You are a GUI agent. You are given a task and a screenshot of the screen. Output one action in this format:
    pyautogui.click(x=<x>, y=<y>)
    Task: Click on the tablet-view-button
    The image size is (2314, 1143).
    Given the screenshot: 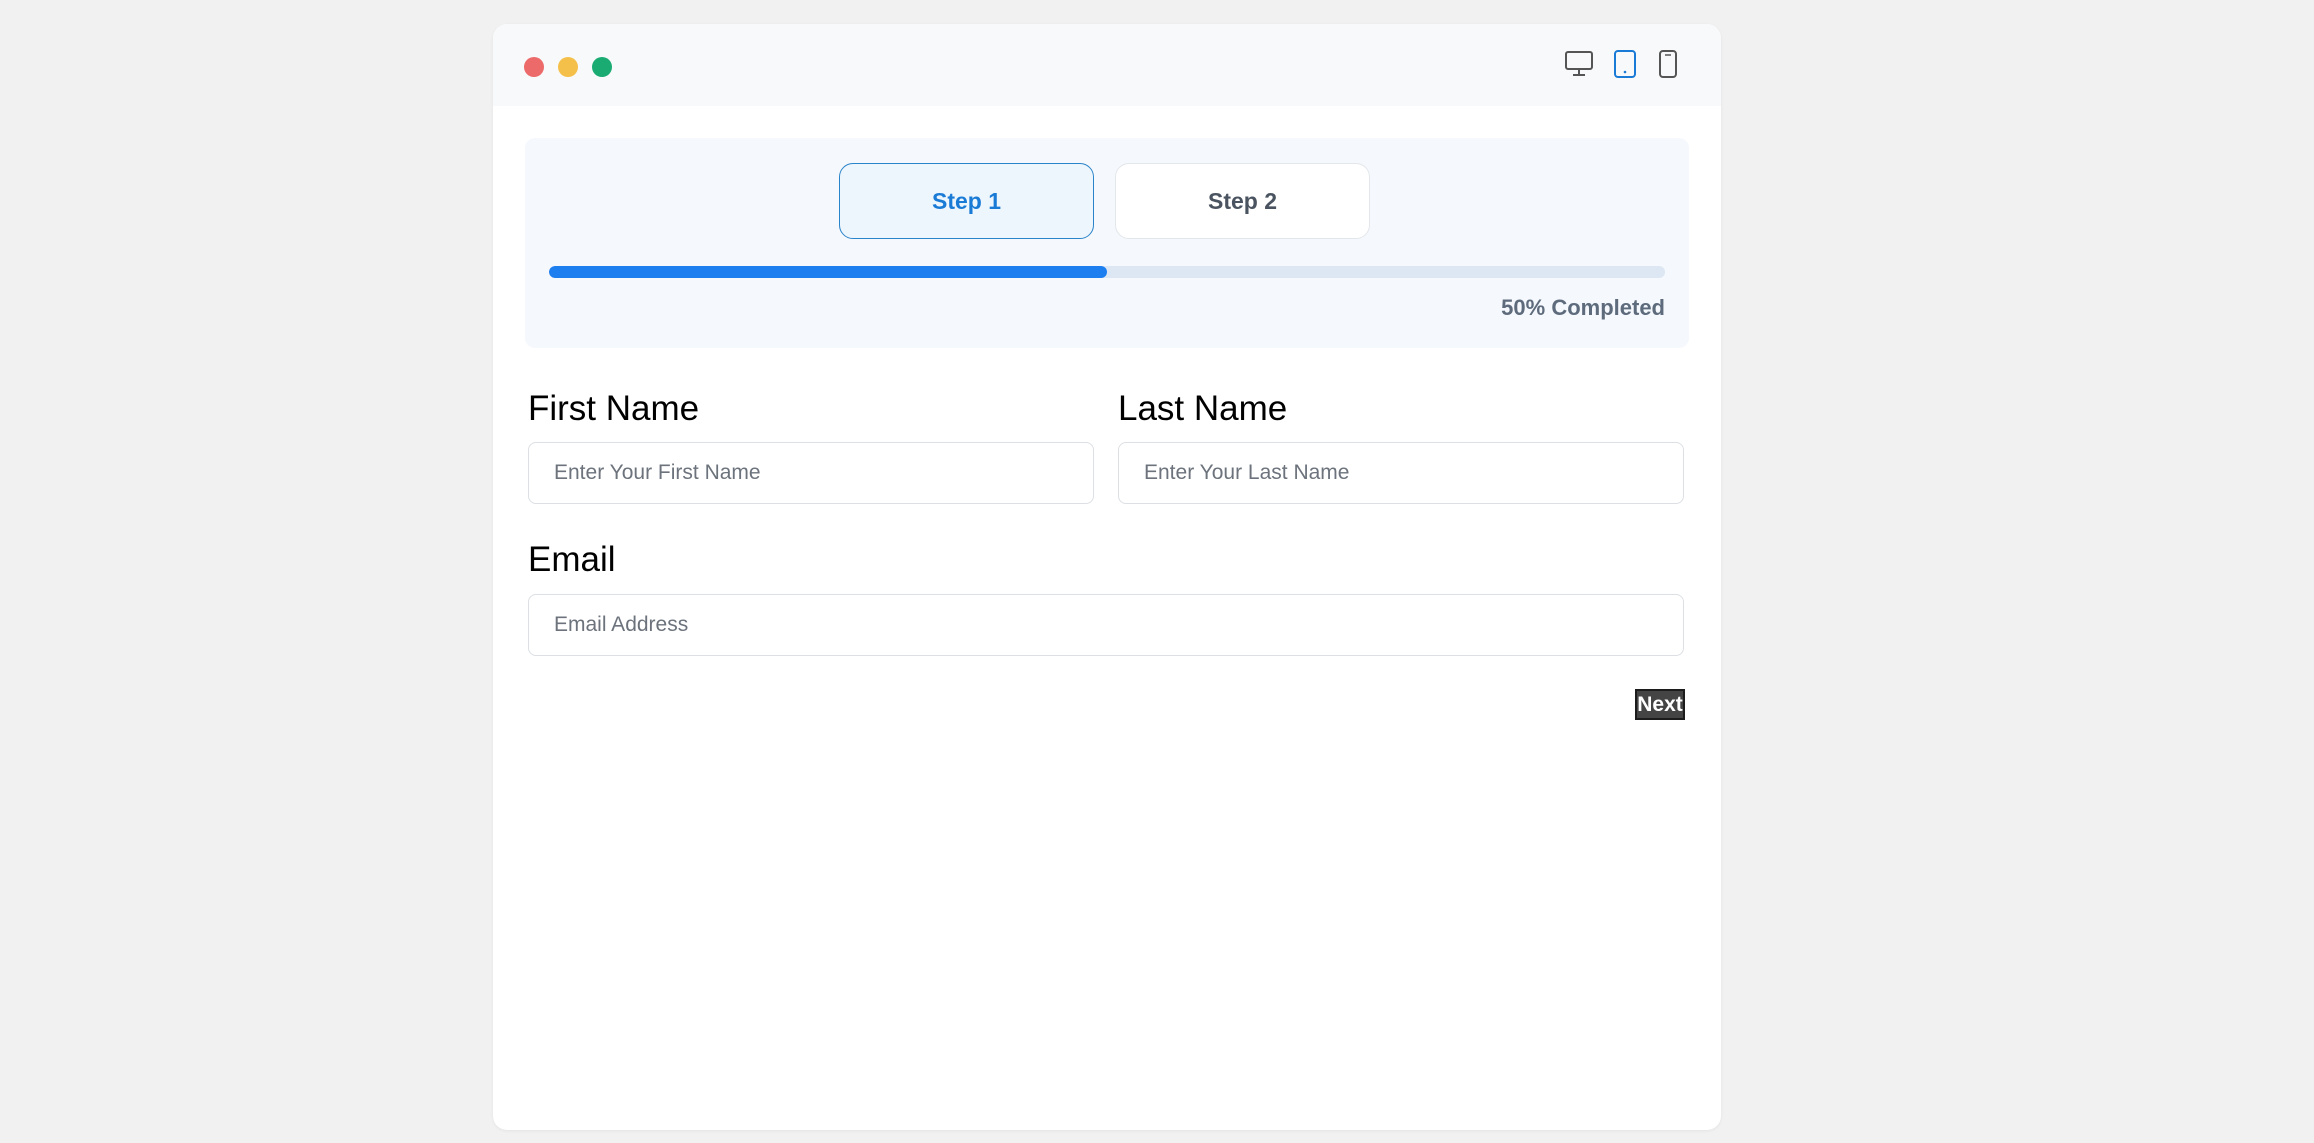 What is the action you would take?
    pyautogui.click(x=1625, y=64)
    